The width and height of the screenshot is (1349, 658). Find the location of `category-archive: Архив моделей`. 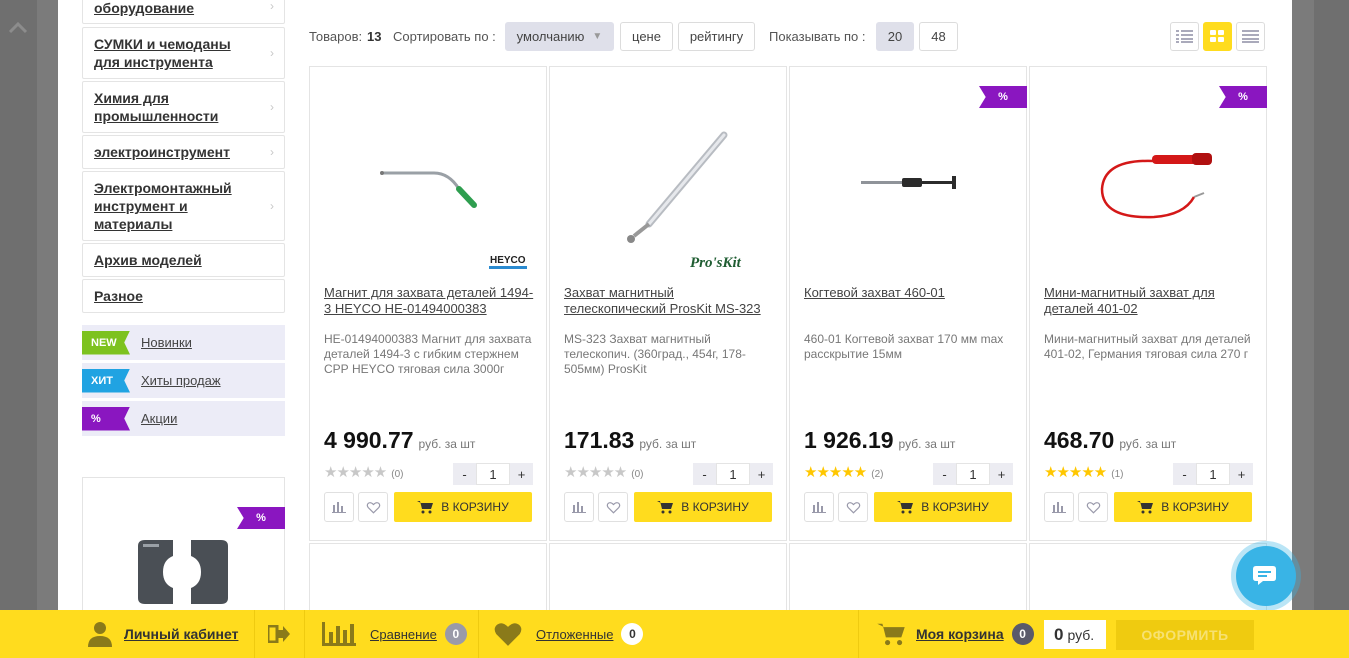

category-archive: Архив моделей is located at coordinates (183, 260).